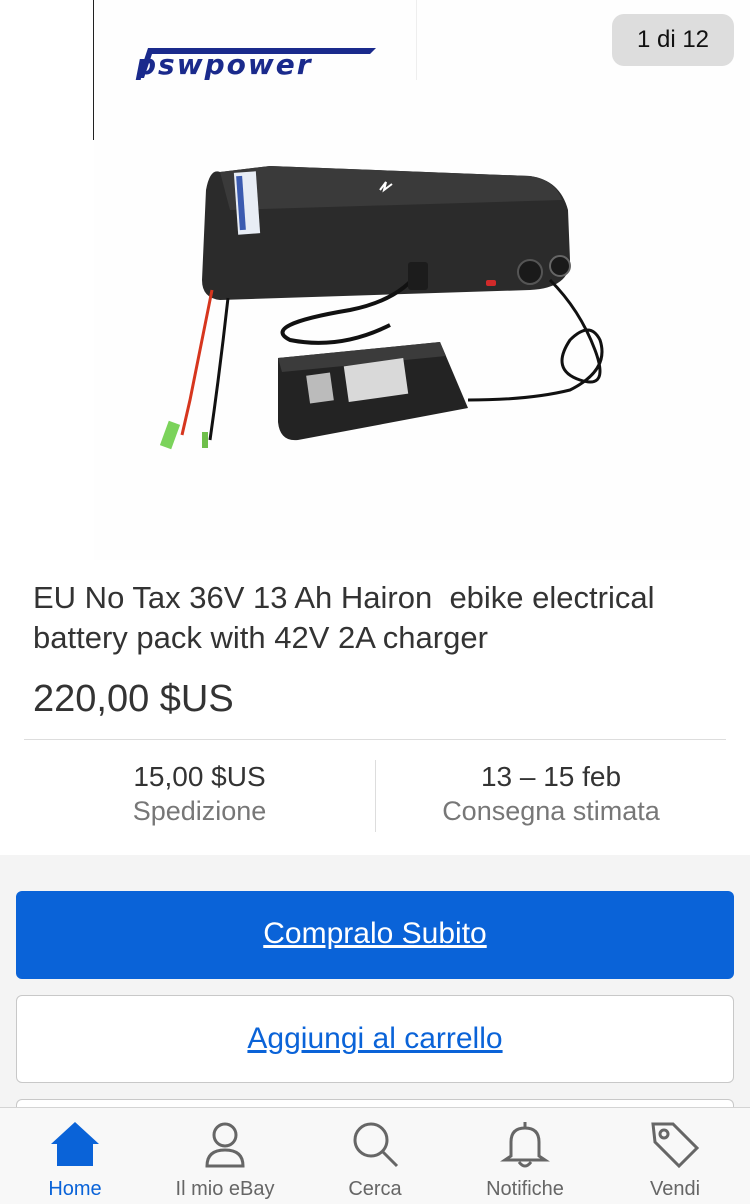 The width and height of the screenshot is (750, 1204). I want to click on bell-icon, so click(525, 1145).